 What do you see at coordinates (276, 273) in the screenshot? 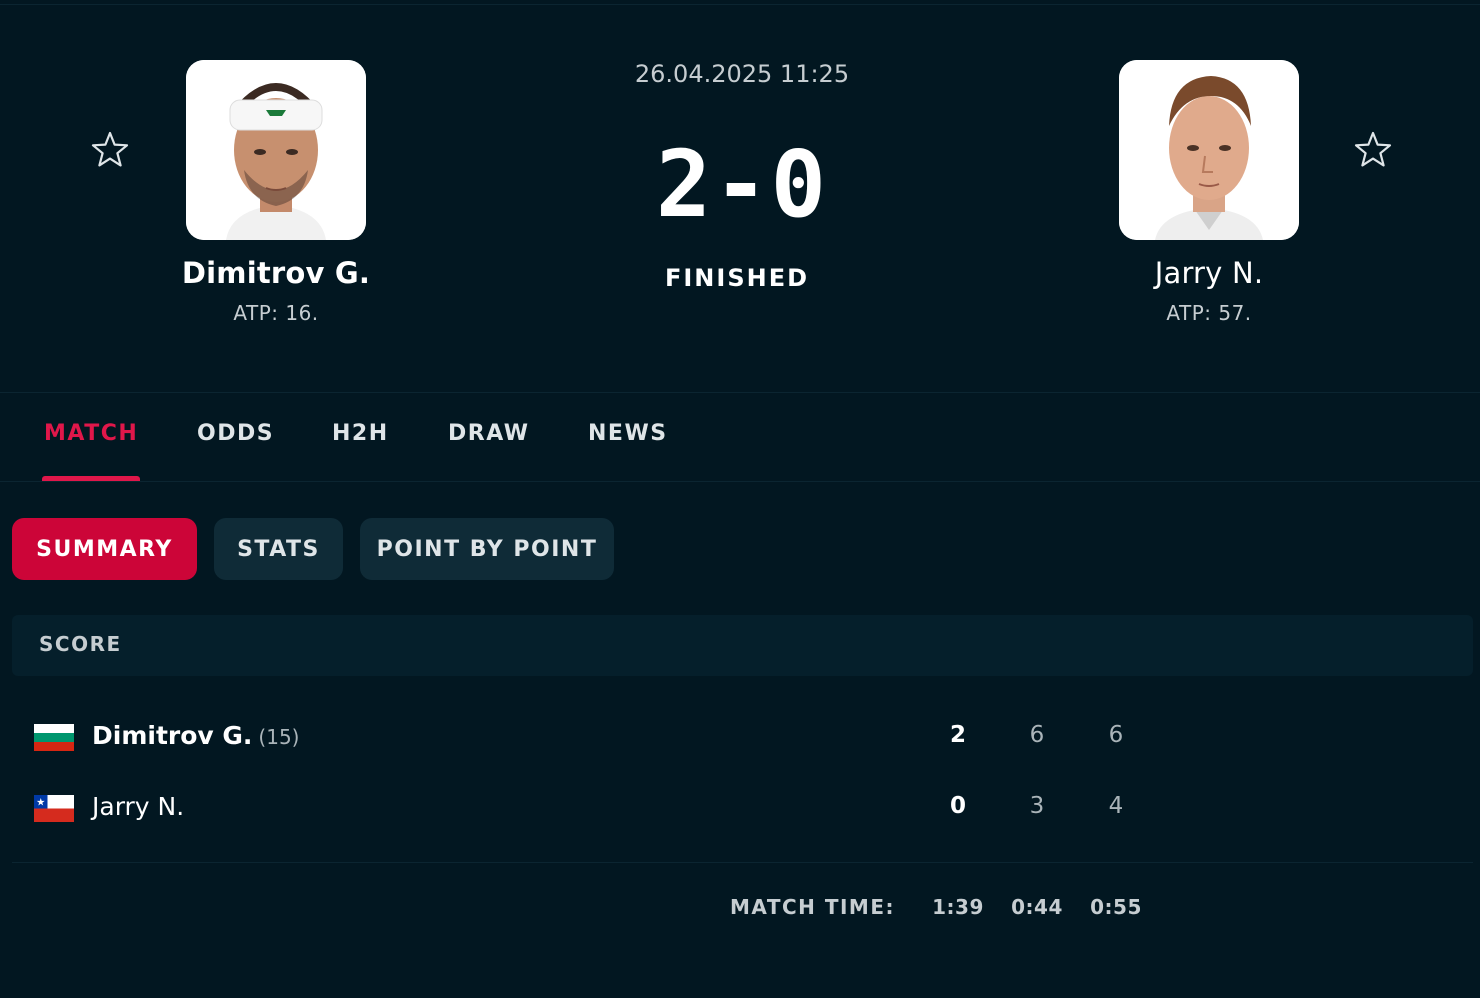
I see `player-name-home: Dimitrov G.` at bounding box center [276, 273].